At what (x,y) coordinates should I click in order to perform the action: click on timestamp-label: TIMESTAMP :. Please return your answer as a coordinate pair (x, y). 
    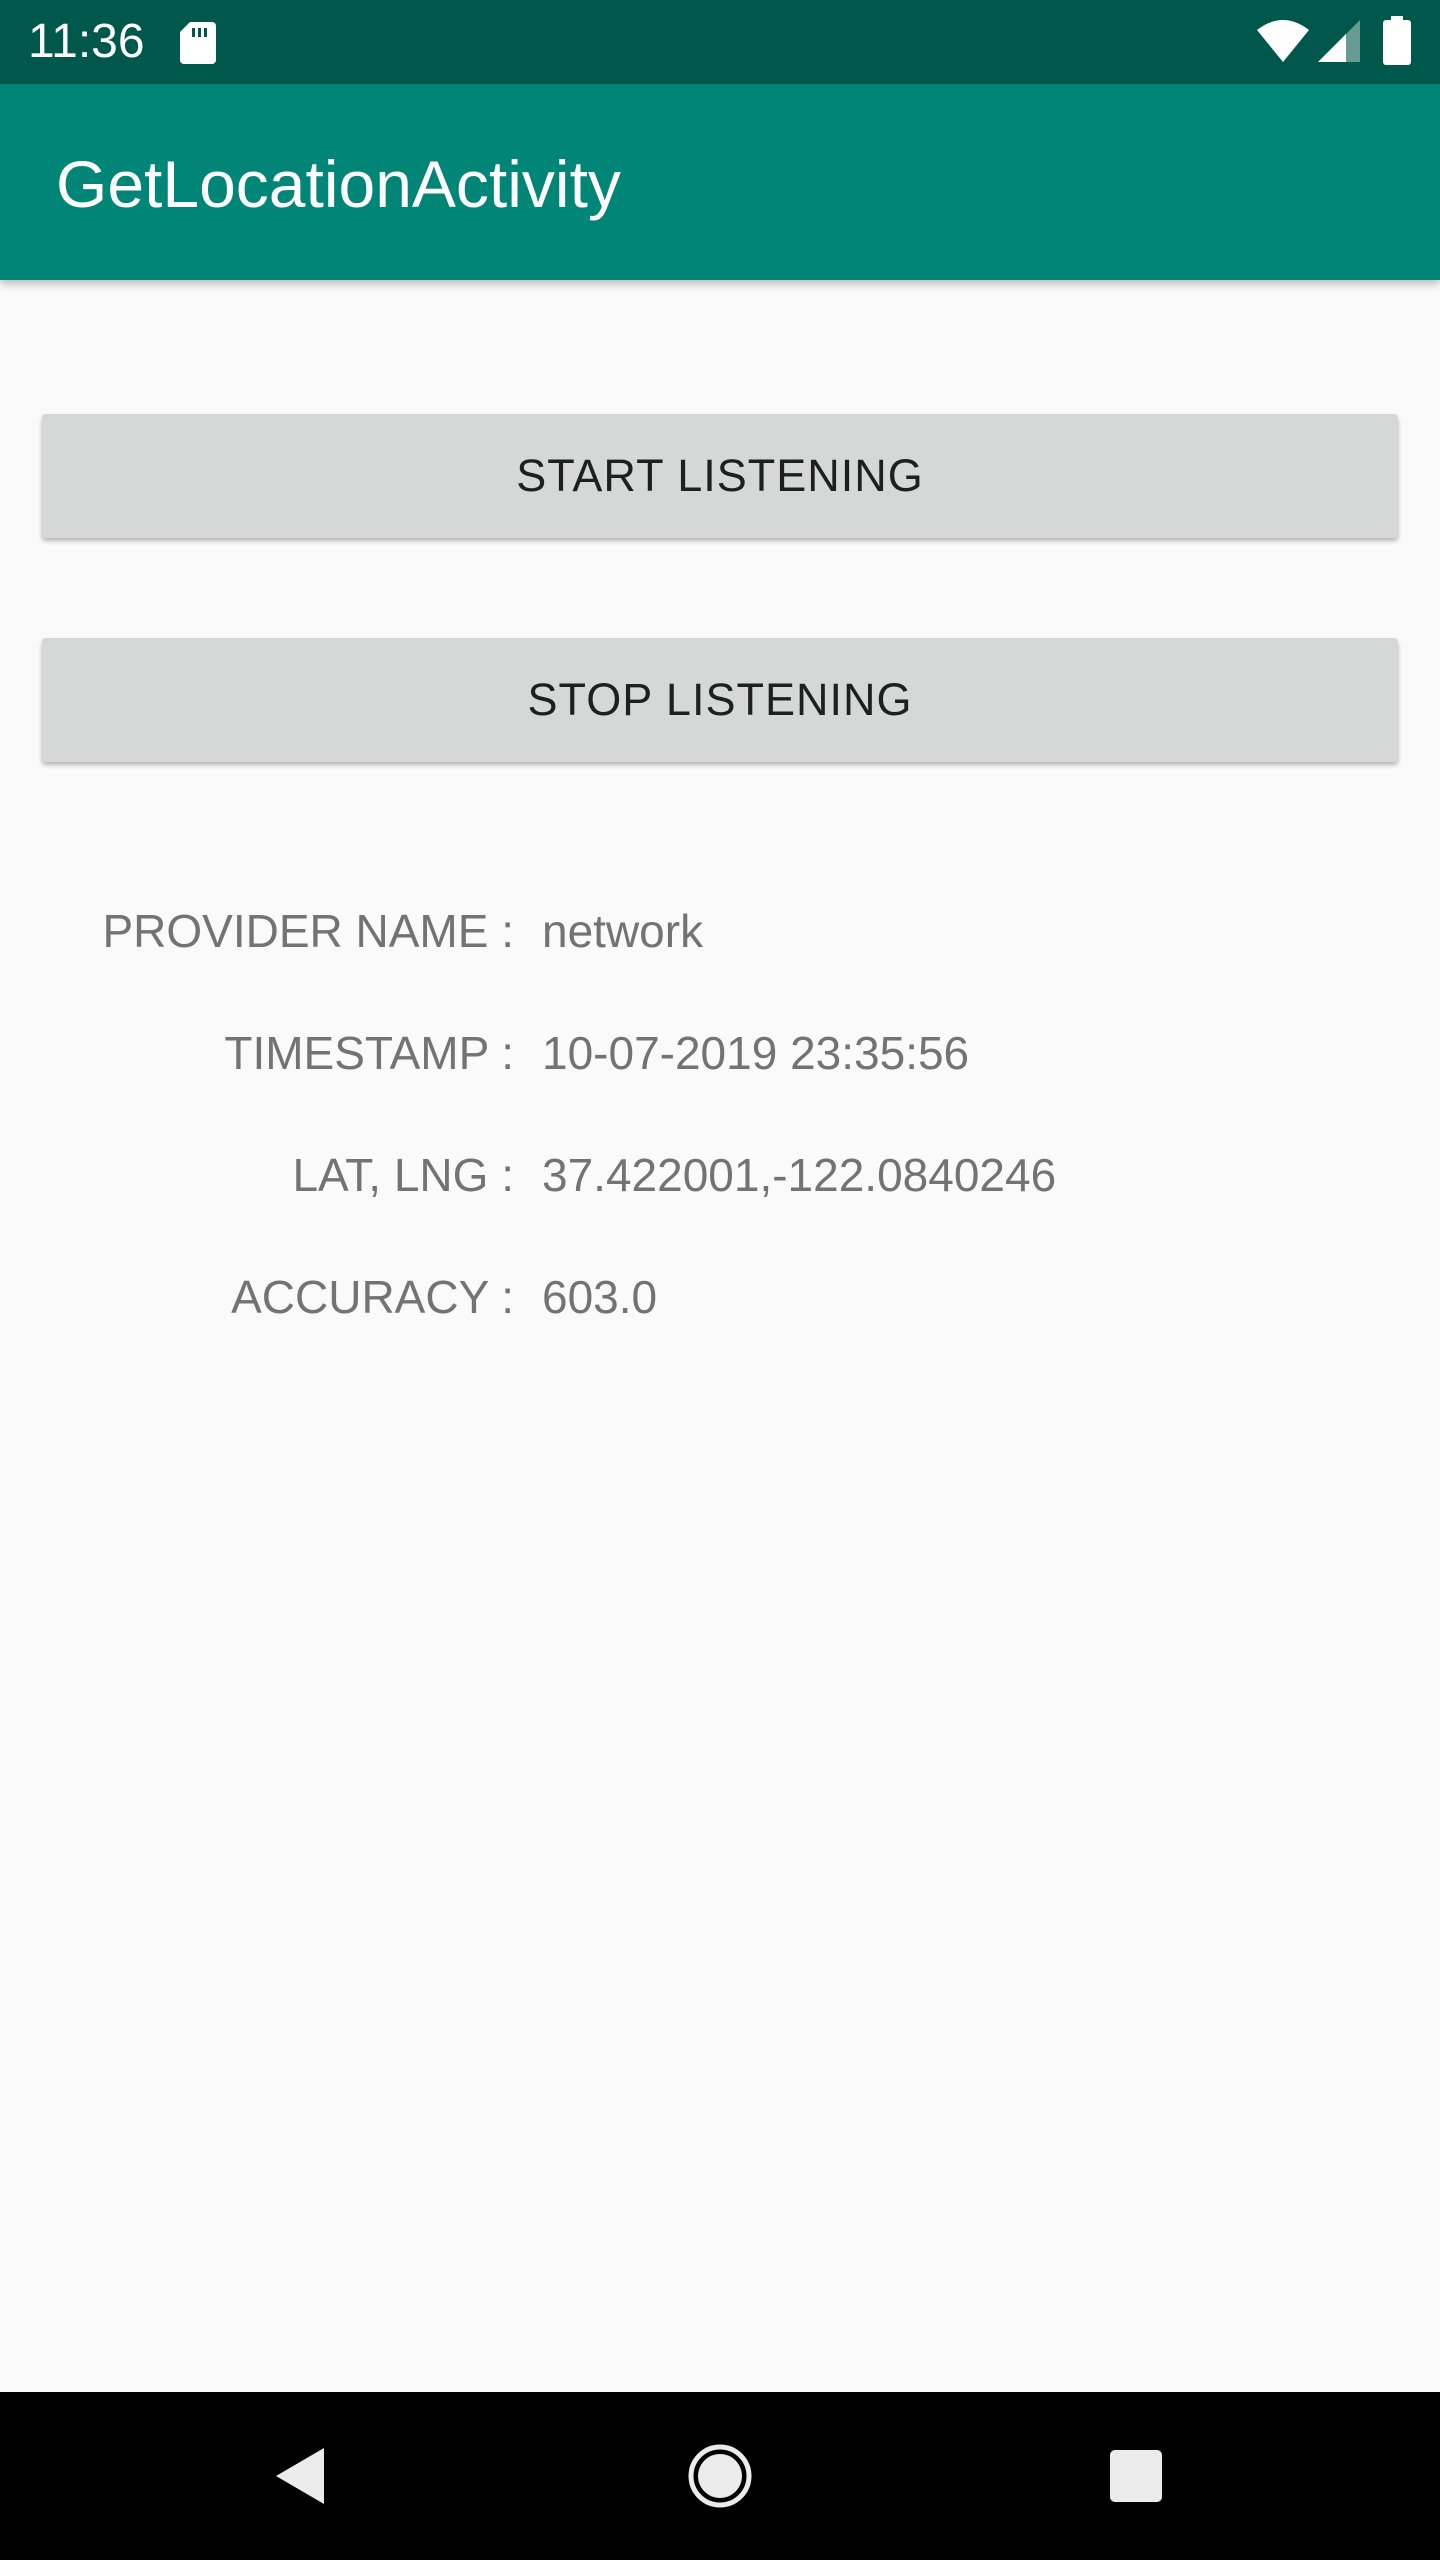
    Looking at the image, I should click on (369, 1053).